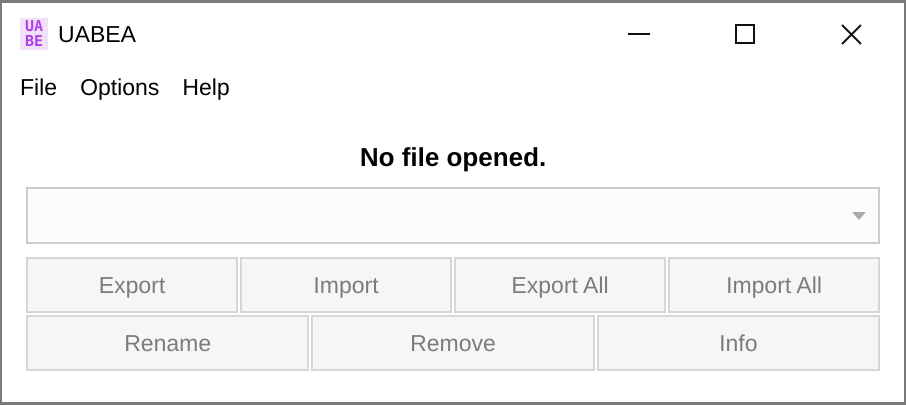 The height and width of the screenshot is (405, 906). I want to click on close-icon, so click(851, 34).